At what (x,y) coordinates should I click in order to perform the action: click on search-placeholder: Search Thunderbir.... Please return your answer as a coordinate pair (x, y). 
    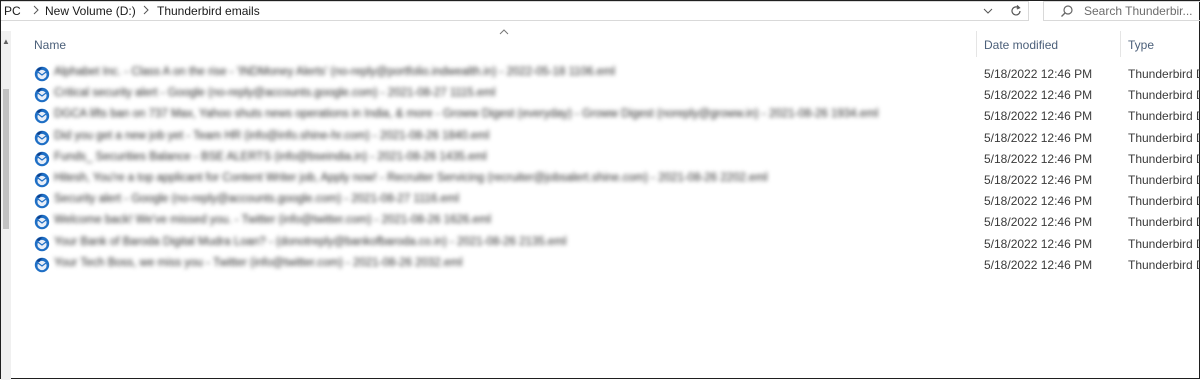
    Looking at the image, I should click on (1138, 11).